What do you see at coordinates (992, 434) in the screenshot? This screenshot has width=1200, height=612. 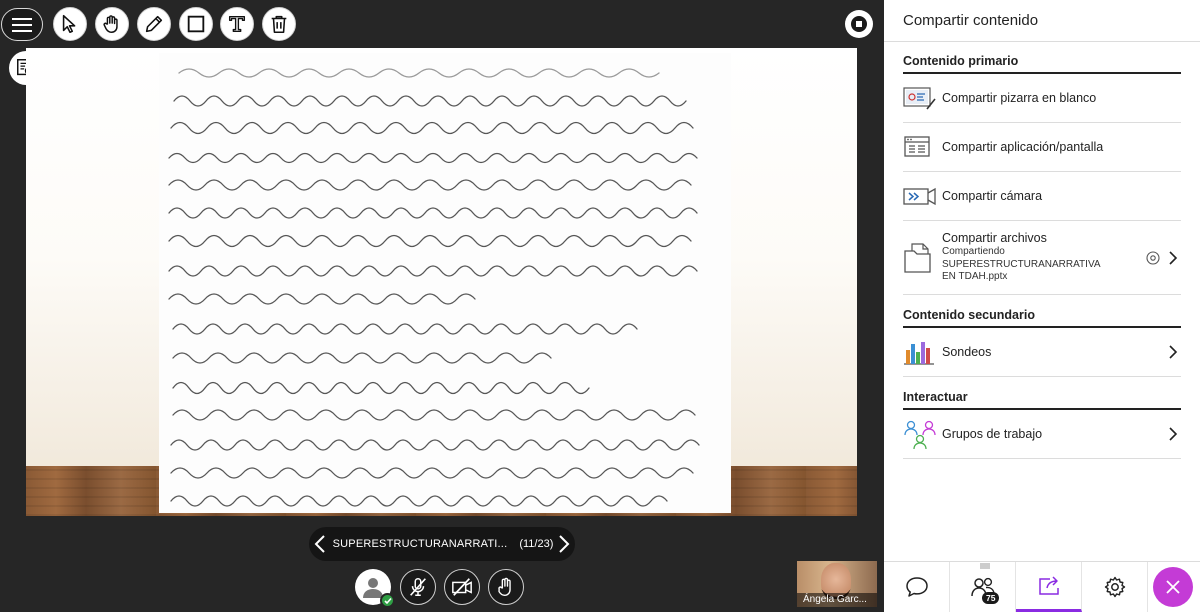 I see `breakout-groups-label: Grupos de trabajo` at bounding box center [992, 434].